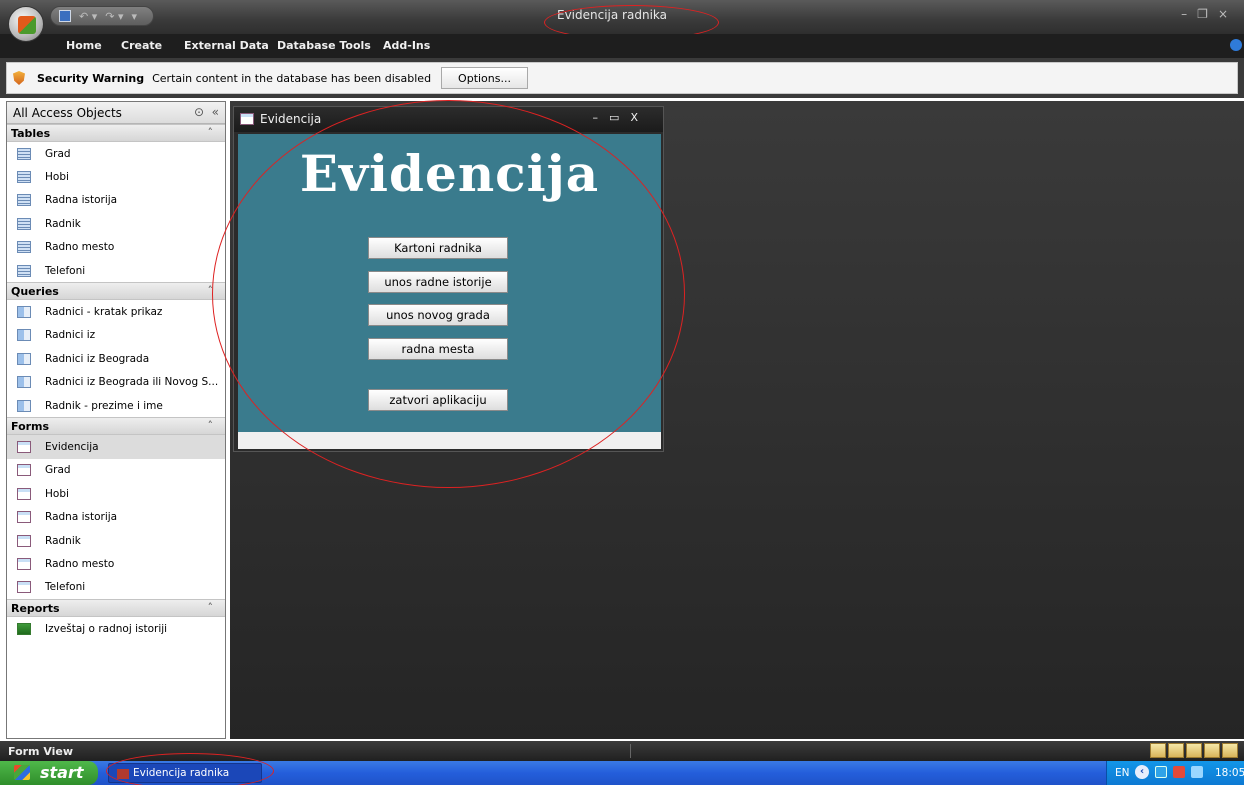 This screenshot has width=1244, height=785. What do you see at coordinates (438, 400) in the screenshot?
I see `zatvori-aplikaciju-button: zatvori aplikaciju` at bounding box center [438, 400].